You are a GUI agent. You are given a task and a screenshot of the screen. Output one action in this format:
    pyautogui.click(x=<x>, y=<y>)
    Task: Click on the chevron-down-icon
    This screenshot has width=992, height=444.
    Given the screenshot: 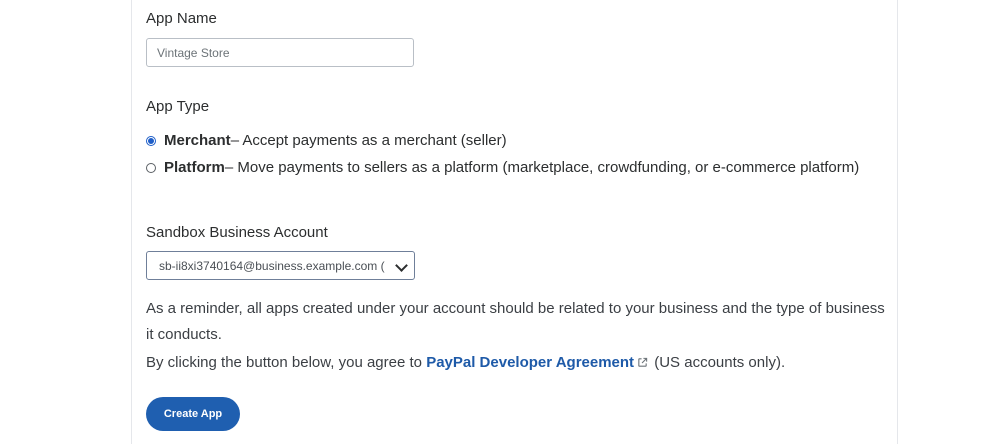 What is the action you would take?
    pyautogui.click(x=401, y=265)
    